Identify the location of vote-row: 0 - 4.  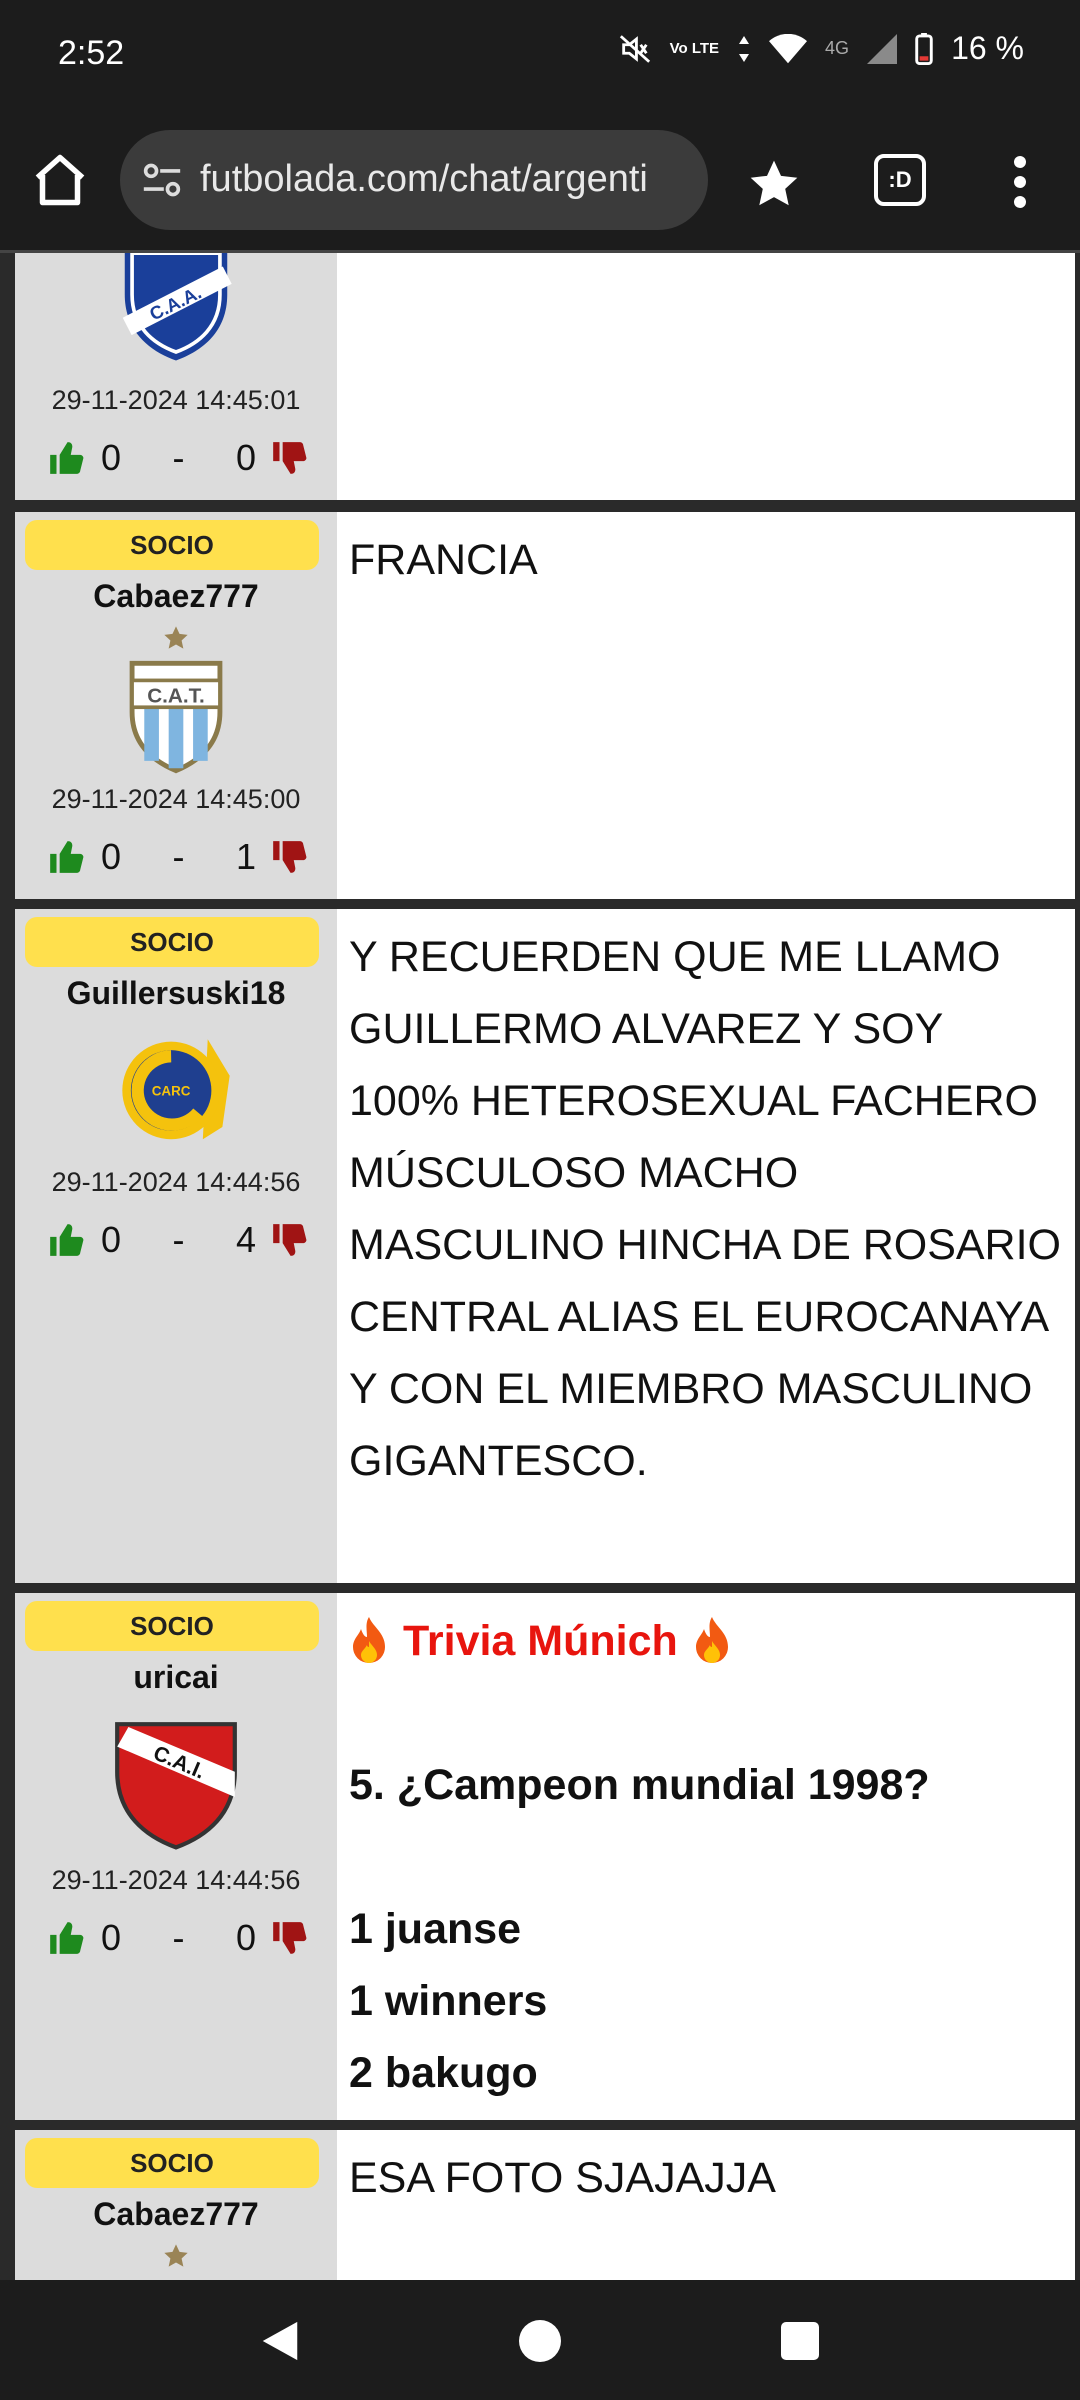
(182, 1240).